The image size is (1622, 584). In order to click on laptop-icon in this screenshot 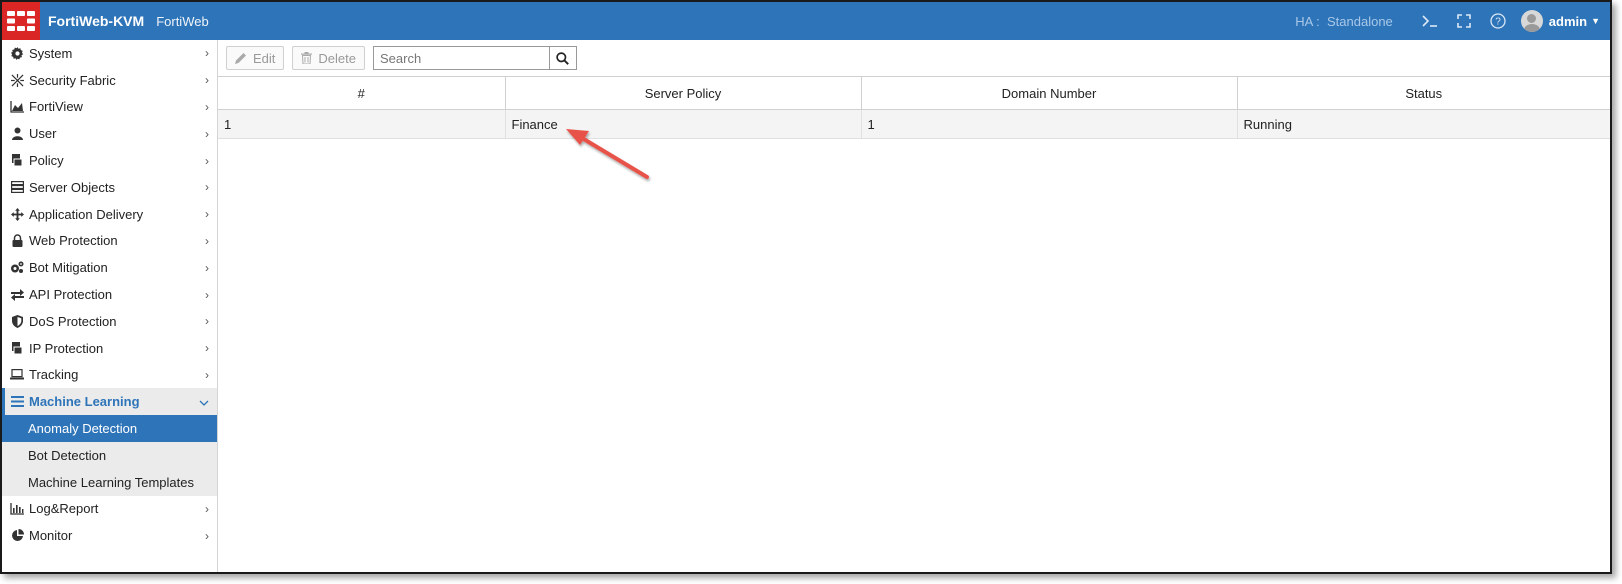, I will do `click(17, 375)`.